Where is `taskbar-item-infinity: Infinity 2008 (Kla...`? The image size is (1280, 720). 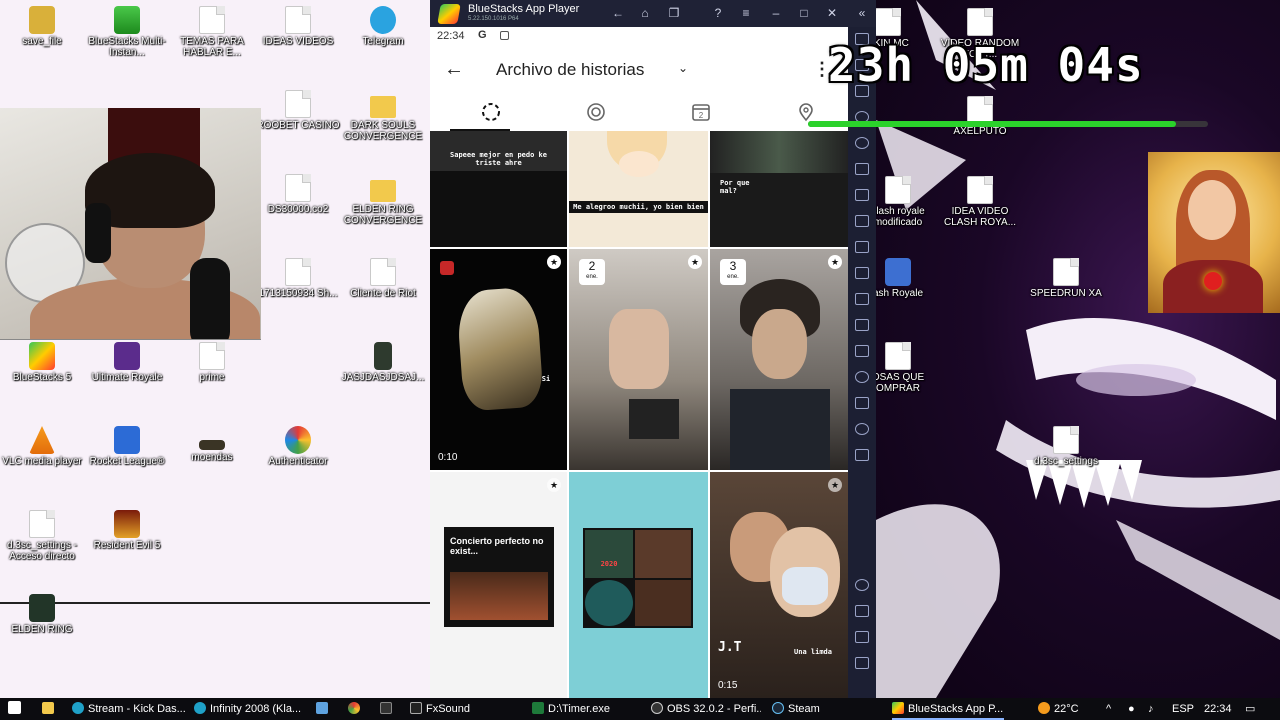 taskbar-item-infinity: Infinity 2008 (Kla... is located at coordinates (249, 709).